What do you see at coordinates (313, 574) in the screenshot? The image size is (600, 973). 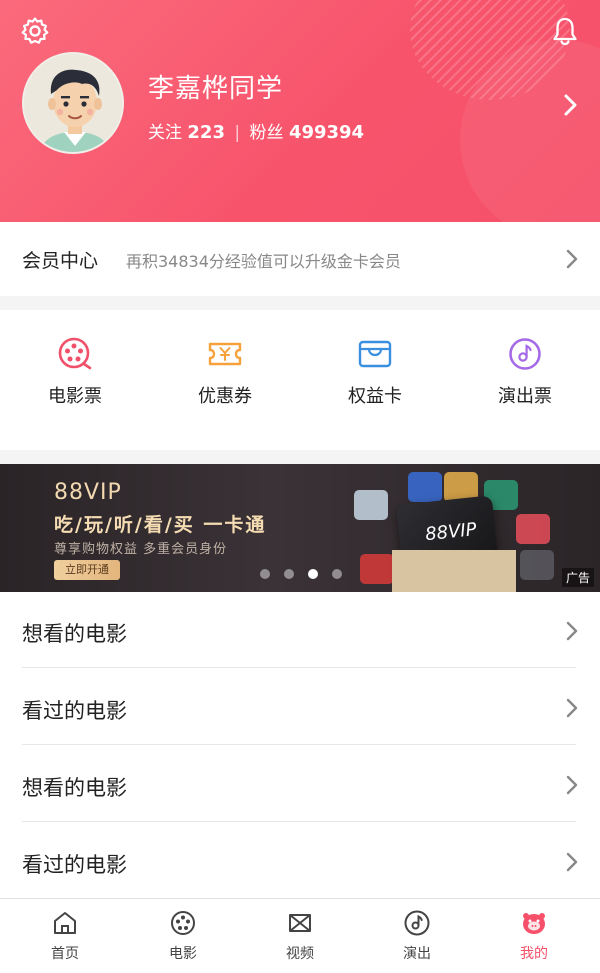 I see `carousel-dot-active` at bounding box center [313, 574].